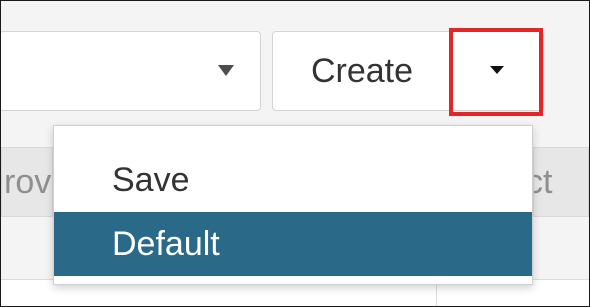  Describe the element at coordinates (226, 70) in the screenshot. I see `triangle-down-icon` at that location.